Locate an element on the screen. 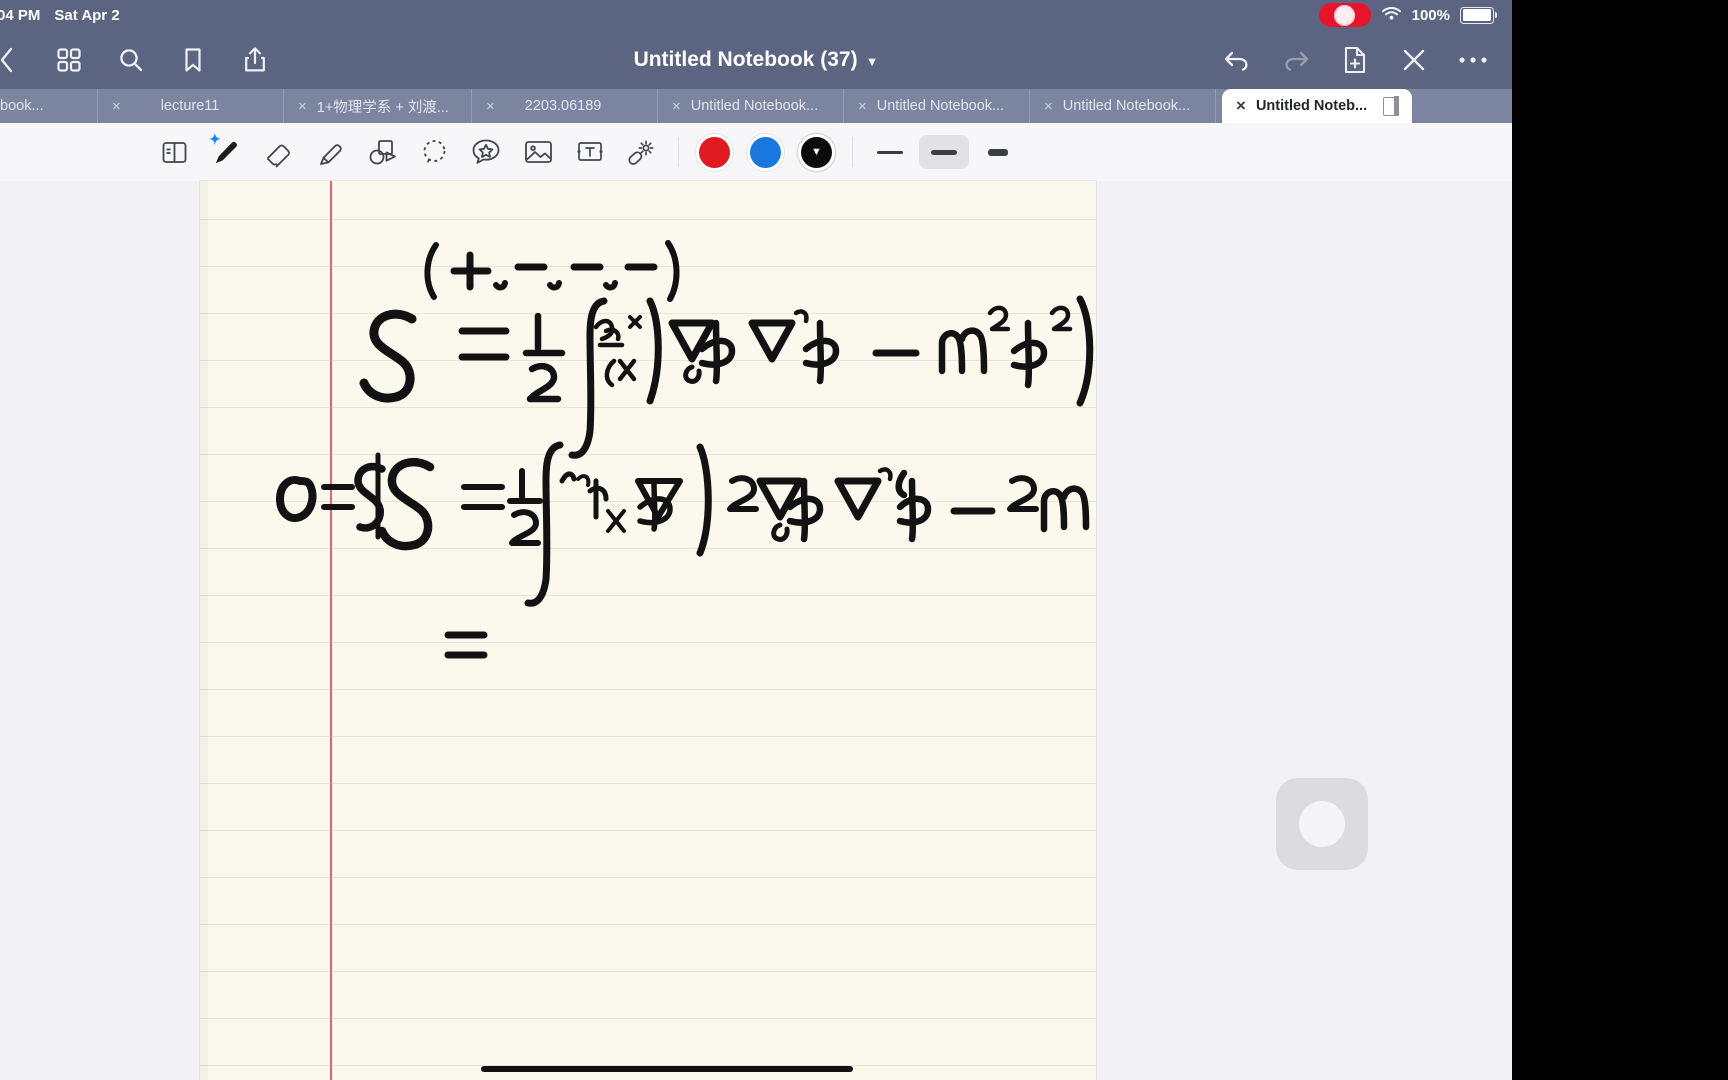  stroke-medium is located at coordinates (944, 152).